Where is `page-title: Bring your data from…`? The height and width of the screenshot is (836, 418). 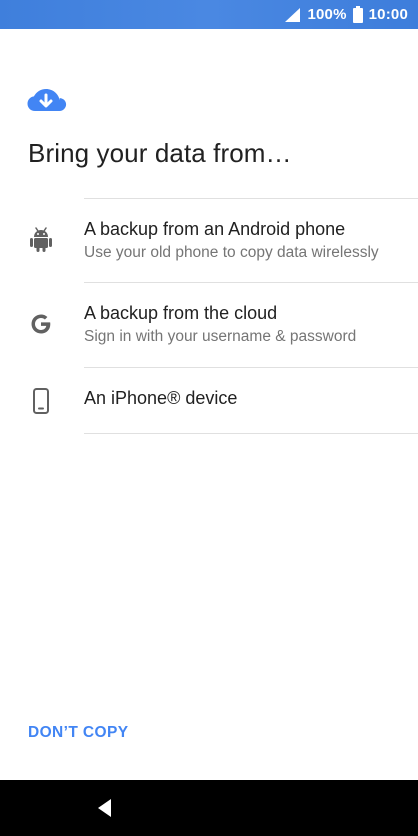 page-title: Bring your data from… is located at coordinates (160, 153).